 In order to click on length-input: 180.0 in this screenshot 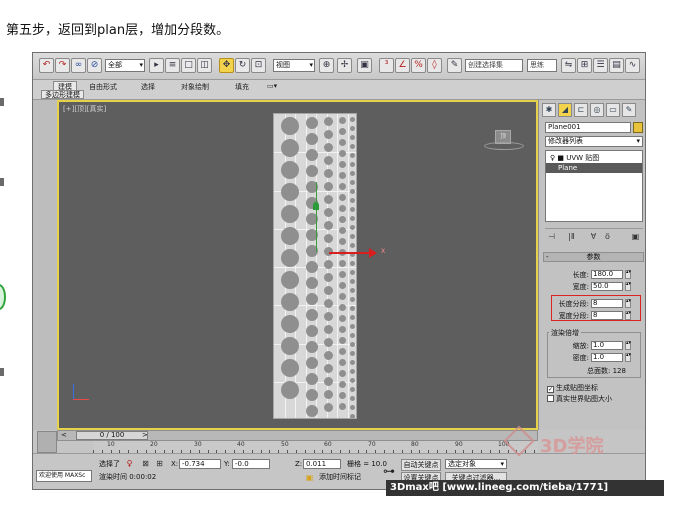, I will do `click(607, 274)`.